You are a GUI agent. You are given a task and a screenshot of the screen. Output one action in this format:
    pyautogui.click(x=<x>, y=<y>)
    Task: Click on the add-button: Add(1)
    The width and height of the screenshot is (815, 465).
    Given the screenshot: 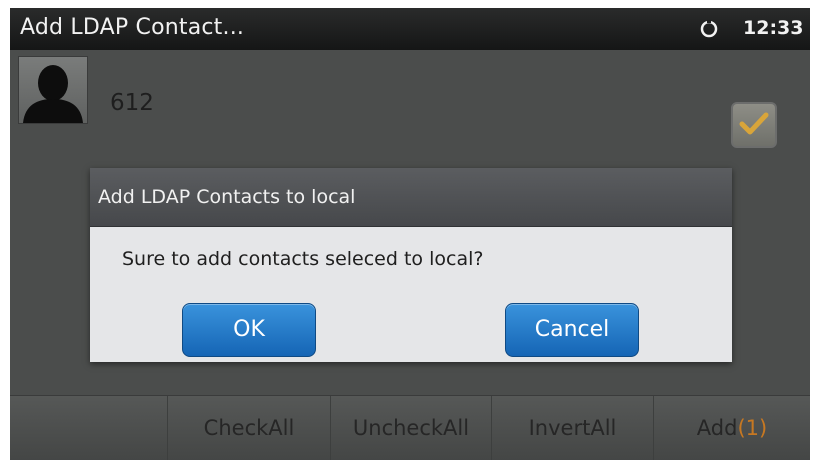 What is the action you would take?
    pyautogui.click(x=731, y=428)
    